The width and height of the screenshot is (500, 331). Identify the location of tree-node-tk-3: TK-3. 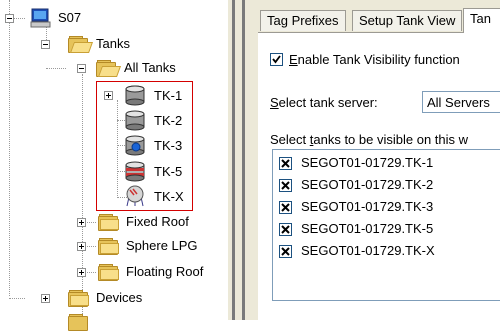
(168, 146).